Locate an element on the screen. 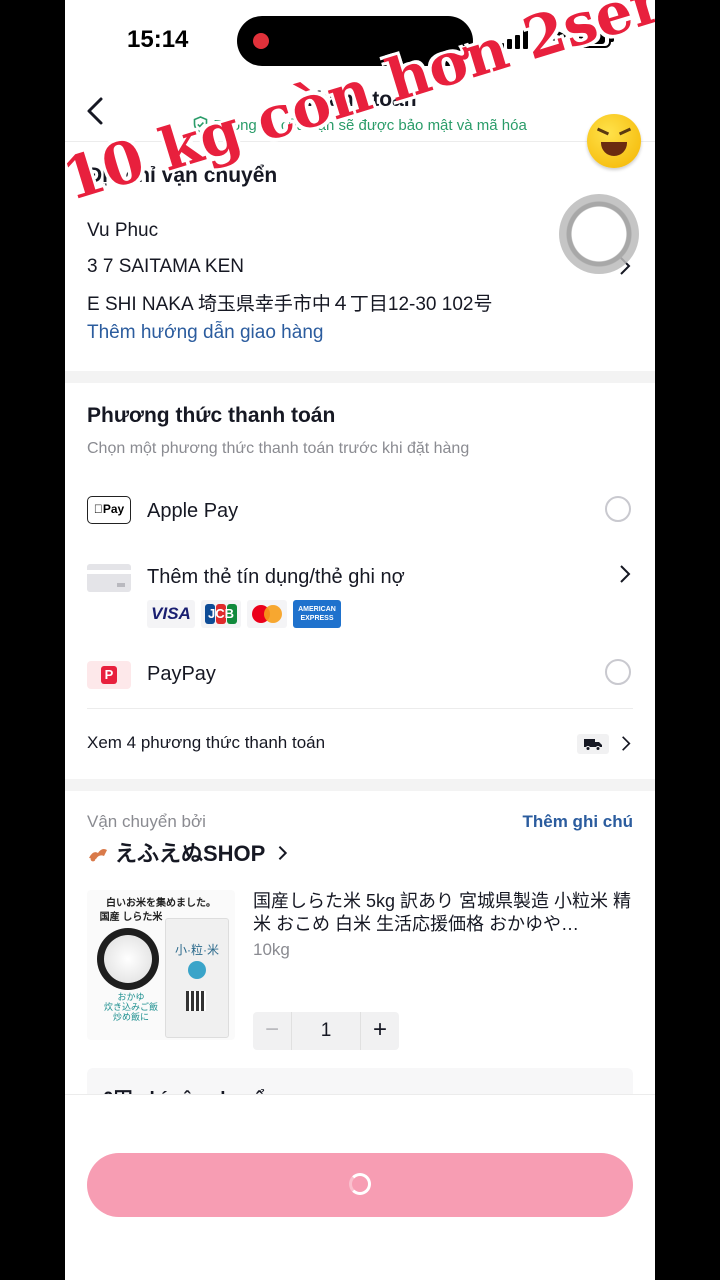 The width and height of the screenshot is (720, 1280). apple-pay-label: Apple Pay is located at coordinates (193, 511).